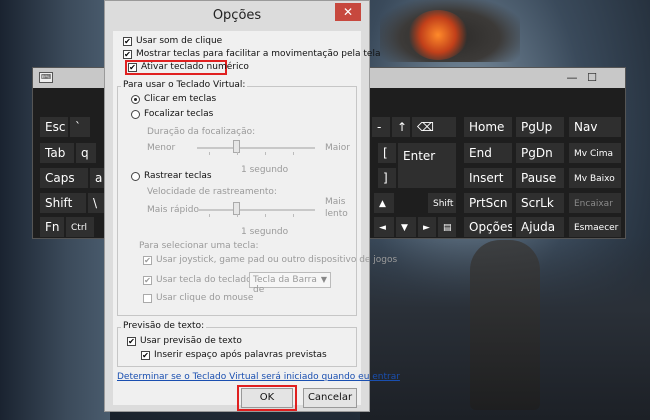 Image resolution: width=650 pixels, height=420 pixels. Describe the element at coordinates (145, 355) in the screenshot. I see `checkbox-insert-space: ✔` at that location.